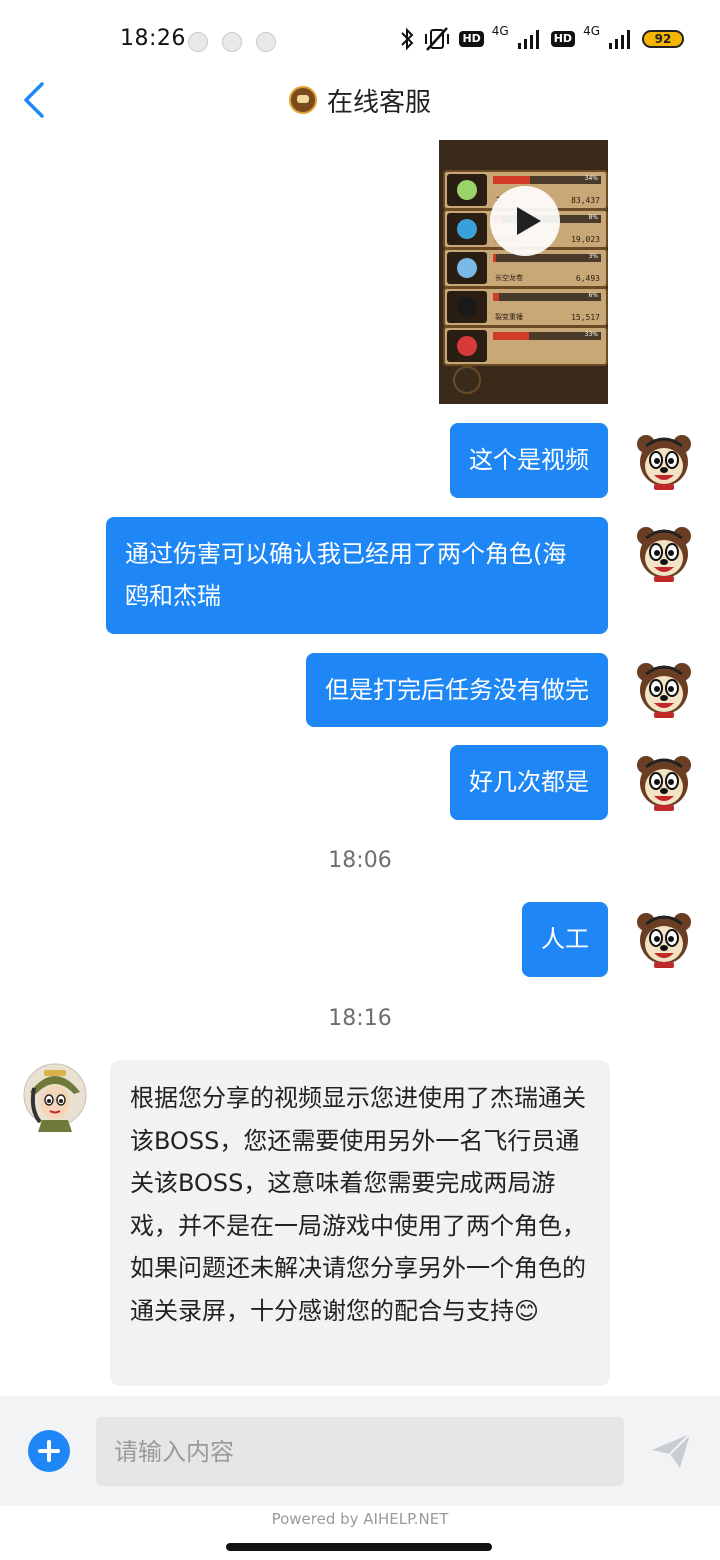 The height and width of the screenshot is (1560, 720). What do you see at coordinates (529, 782) in the screenshot?
I see `outgoing-message: 好几次都是` at bounding box center [529, 782].